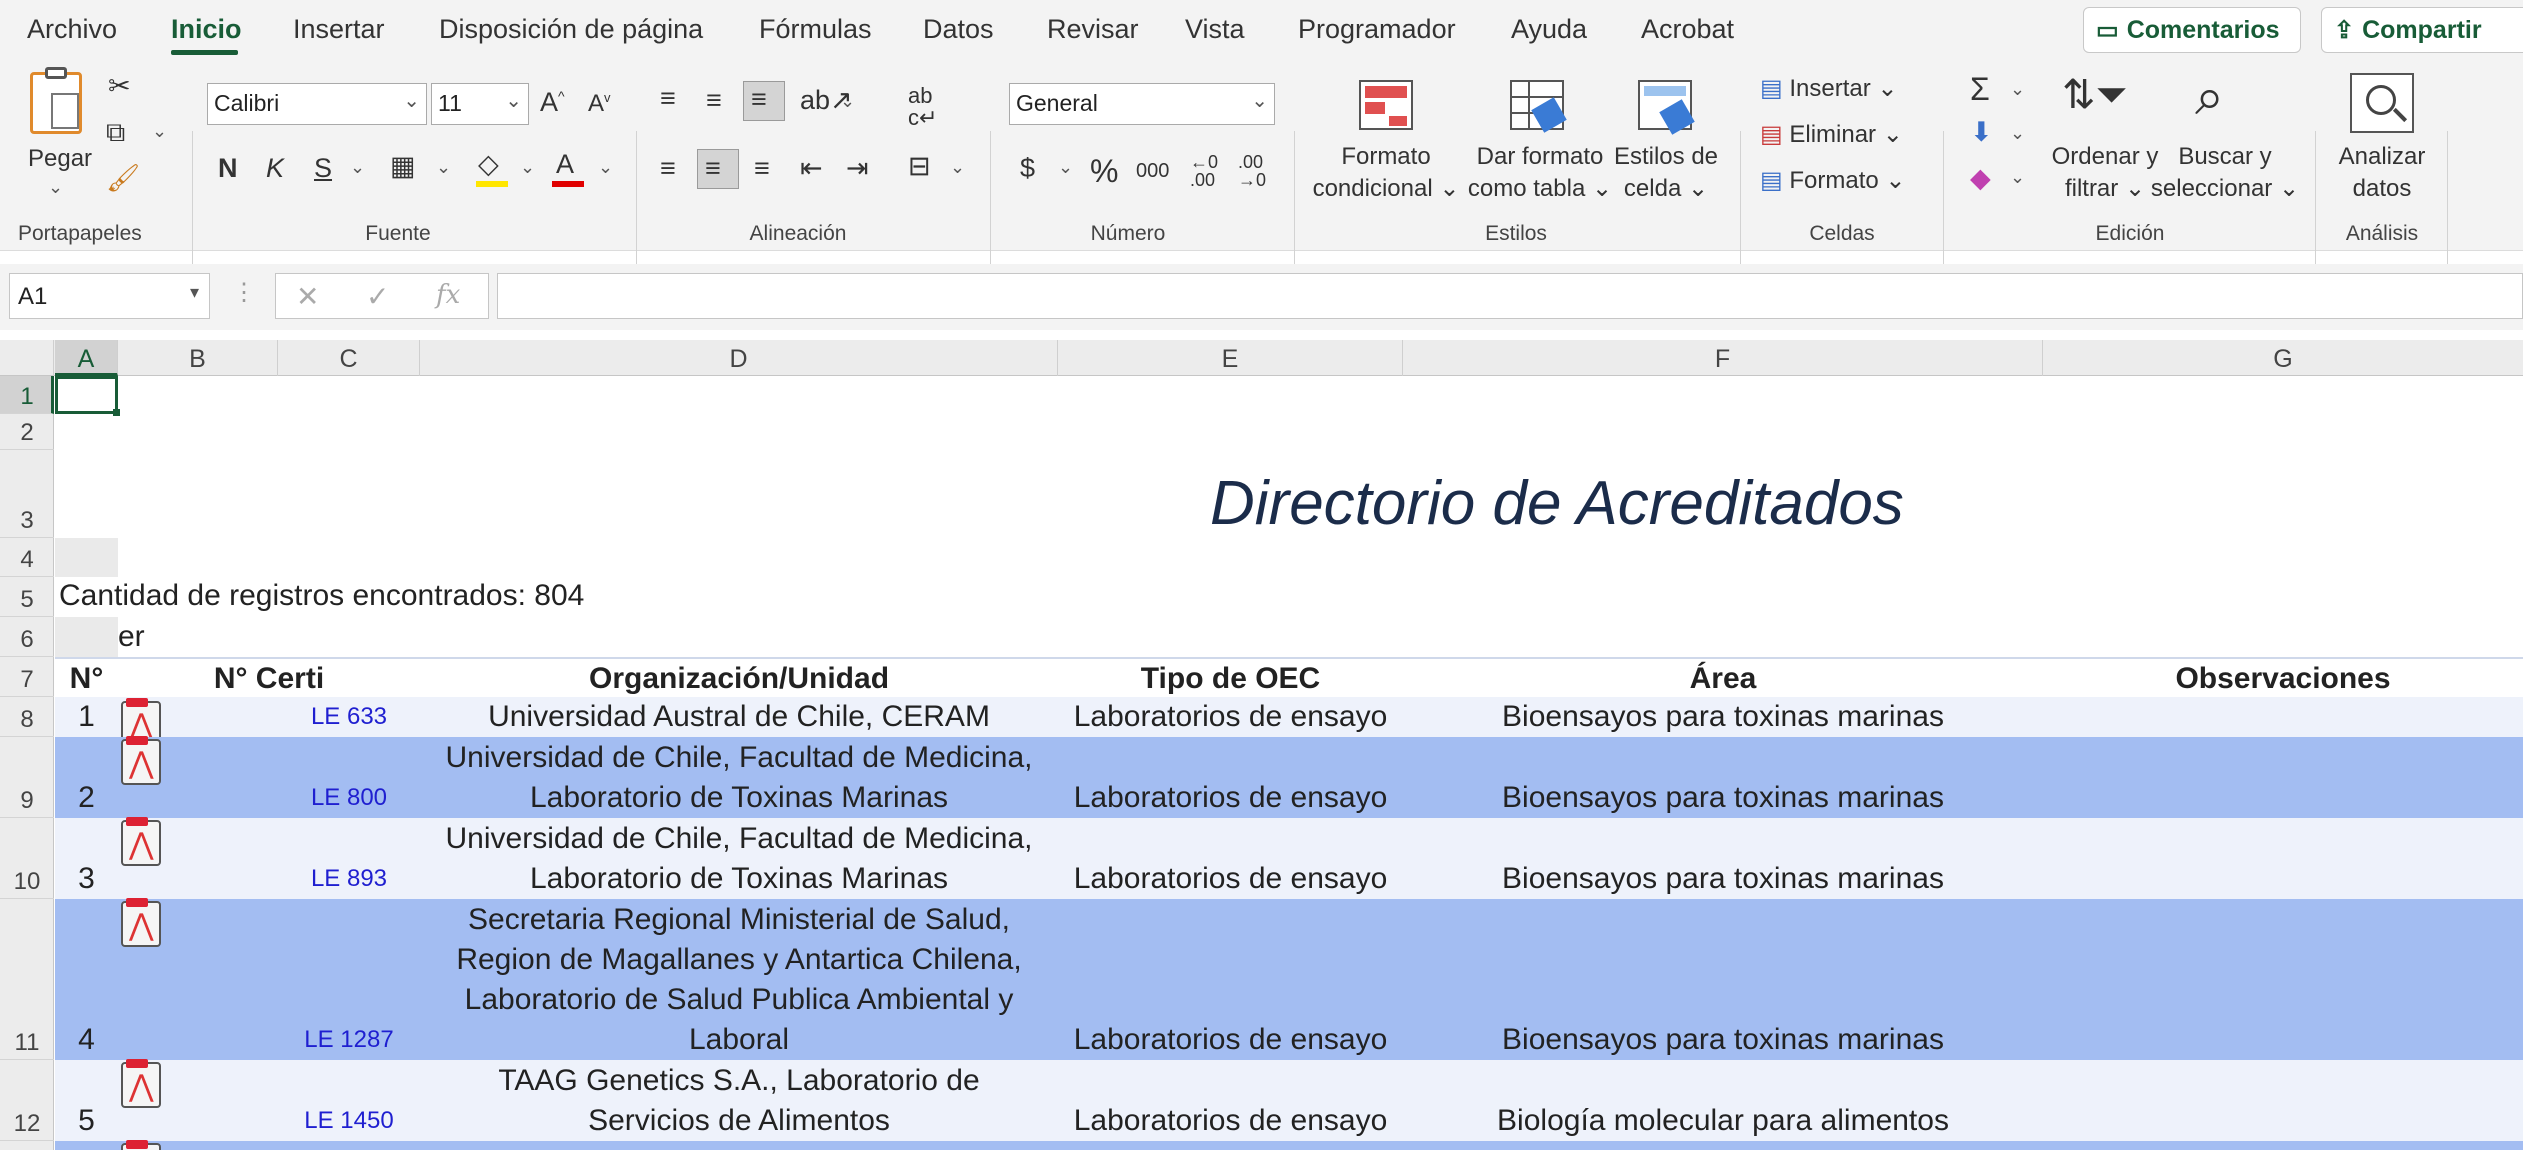 This screenshot has height=1150, width=2523. I want to click on align-center-button: ≡, so click(718, 169).